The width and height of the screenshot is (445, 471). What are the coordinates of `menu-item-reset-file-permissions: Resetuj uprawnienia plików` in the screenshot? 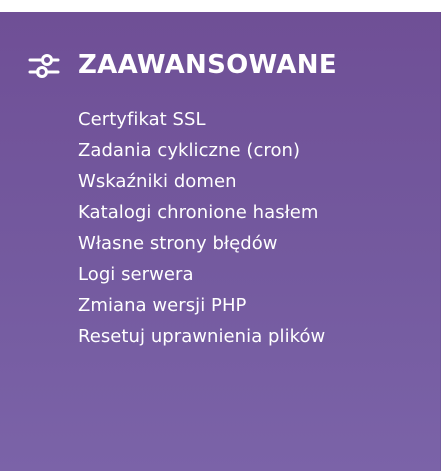 It's located at (205, 336).